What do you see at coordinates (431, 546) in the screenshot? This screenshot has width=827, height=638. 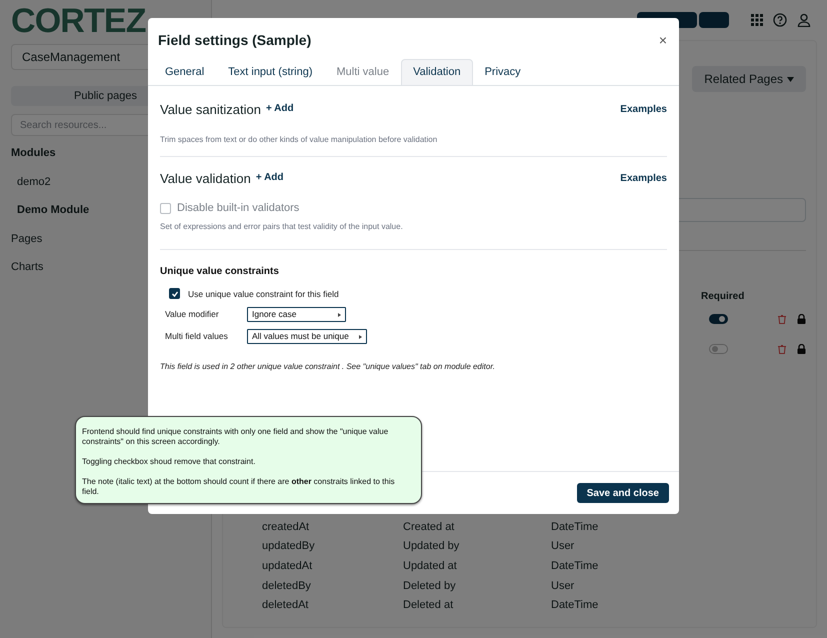 I see `table-cell-text: Updated by` at bounding box center [431, 546].